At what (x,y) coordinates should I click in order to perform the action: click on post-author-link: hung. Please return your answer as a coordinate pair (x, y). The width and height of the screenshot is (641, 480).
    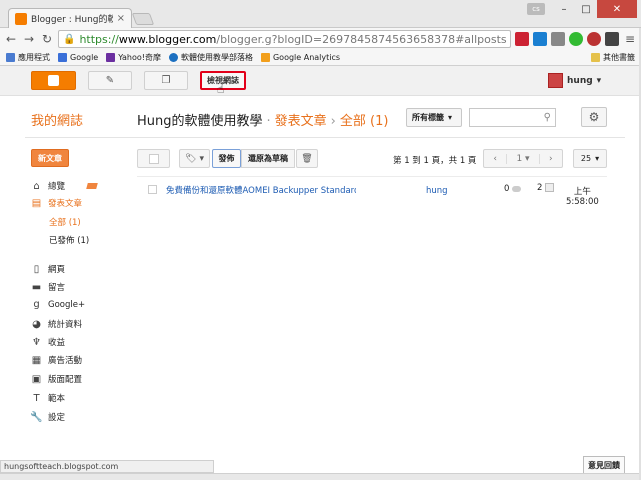
    Looking at the image, I should click on (437, 191).